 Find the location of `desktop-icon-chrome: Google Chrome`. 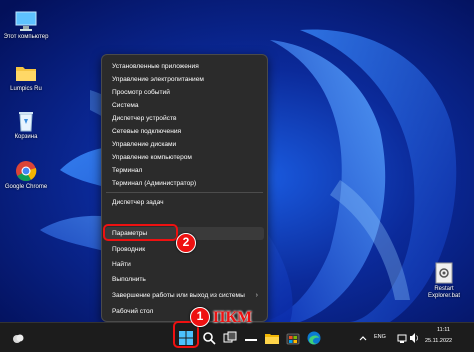

desktop-icon-chrome: Google Chrome is located at coordinates (26, 175).